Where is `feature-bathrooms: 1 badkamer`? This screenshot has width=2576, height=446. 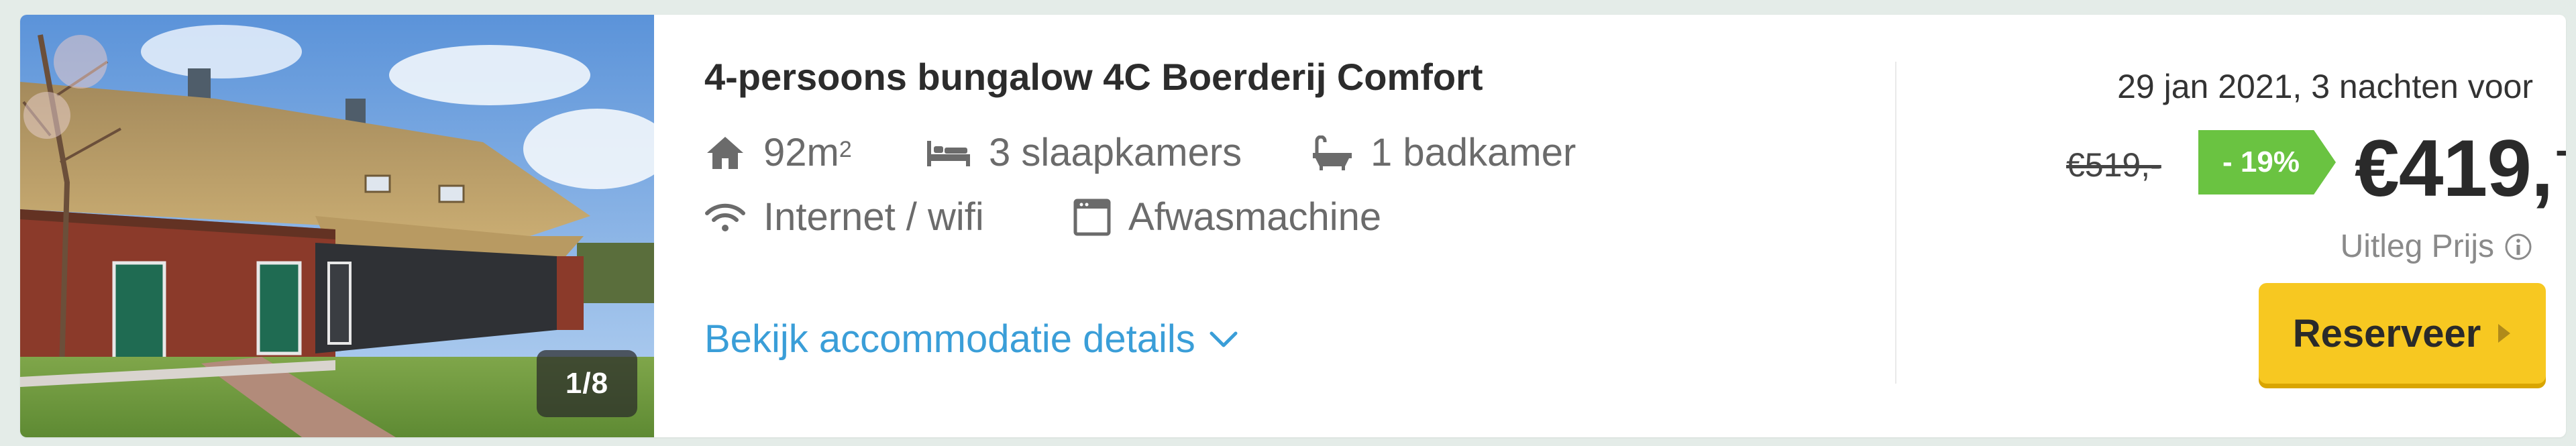 feature-bathrooms: 1 badkamer is located at coordinates (1443, 152).